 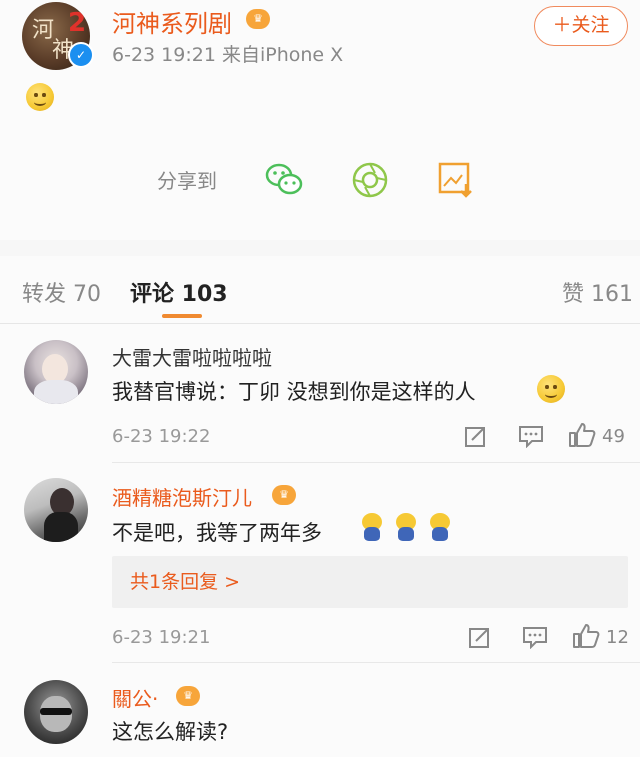 What do you see at coordinates (172, 21) in the screenshot?
I see `account-name: 河神系列剧` at bounding box center [172, 21].